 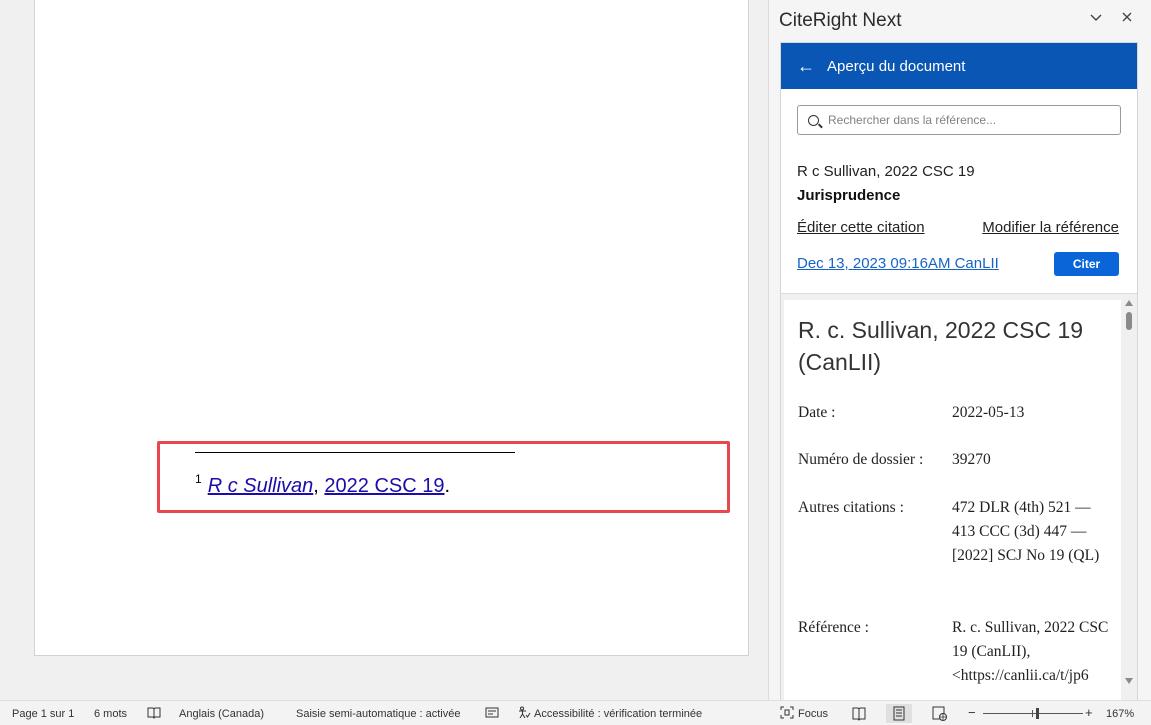 What do you see at coordinates (1037, 713) in the screenshot?
I see `zoom-slider-thumb` at bounding box center [1037, 713].